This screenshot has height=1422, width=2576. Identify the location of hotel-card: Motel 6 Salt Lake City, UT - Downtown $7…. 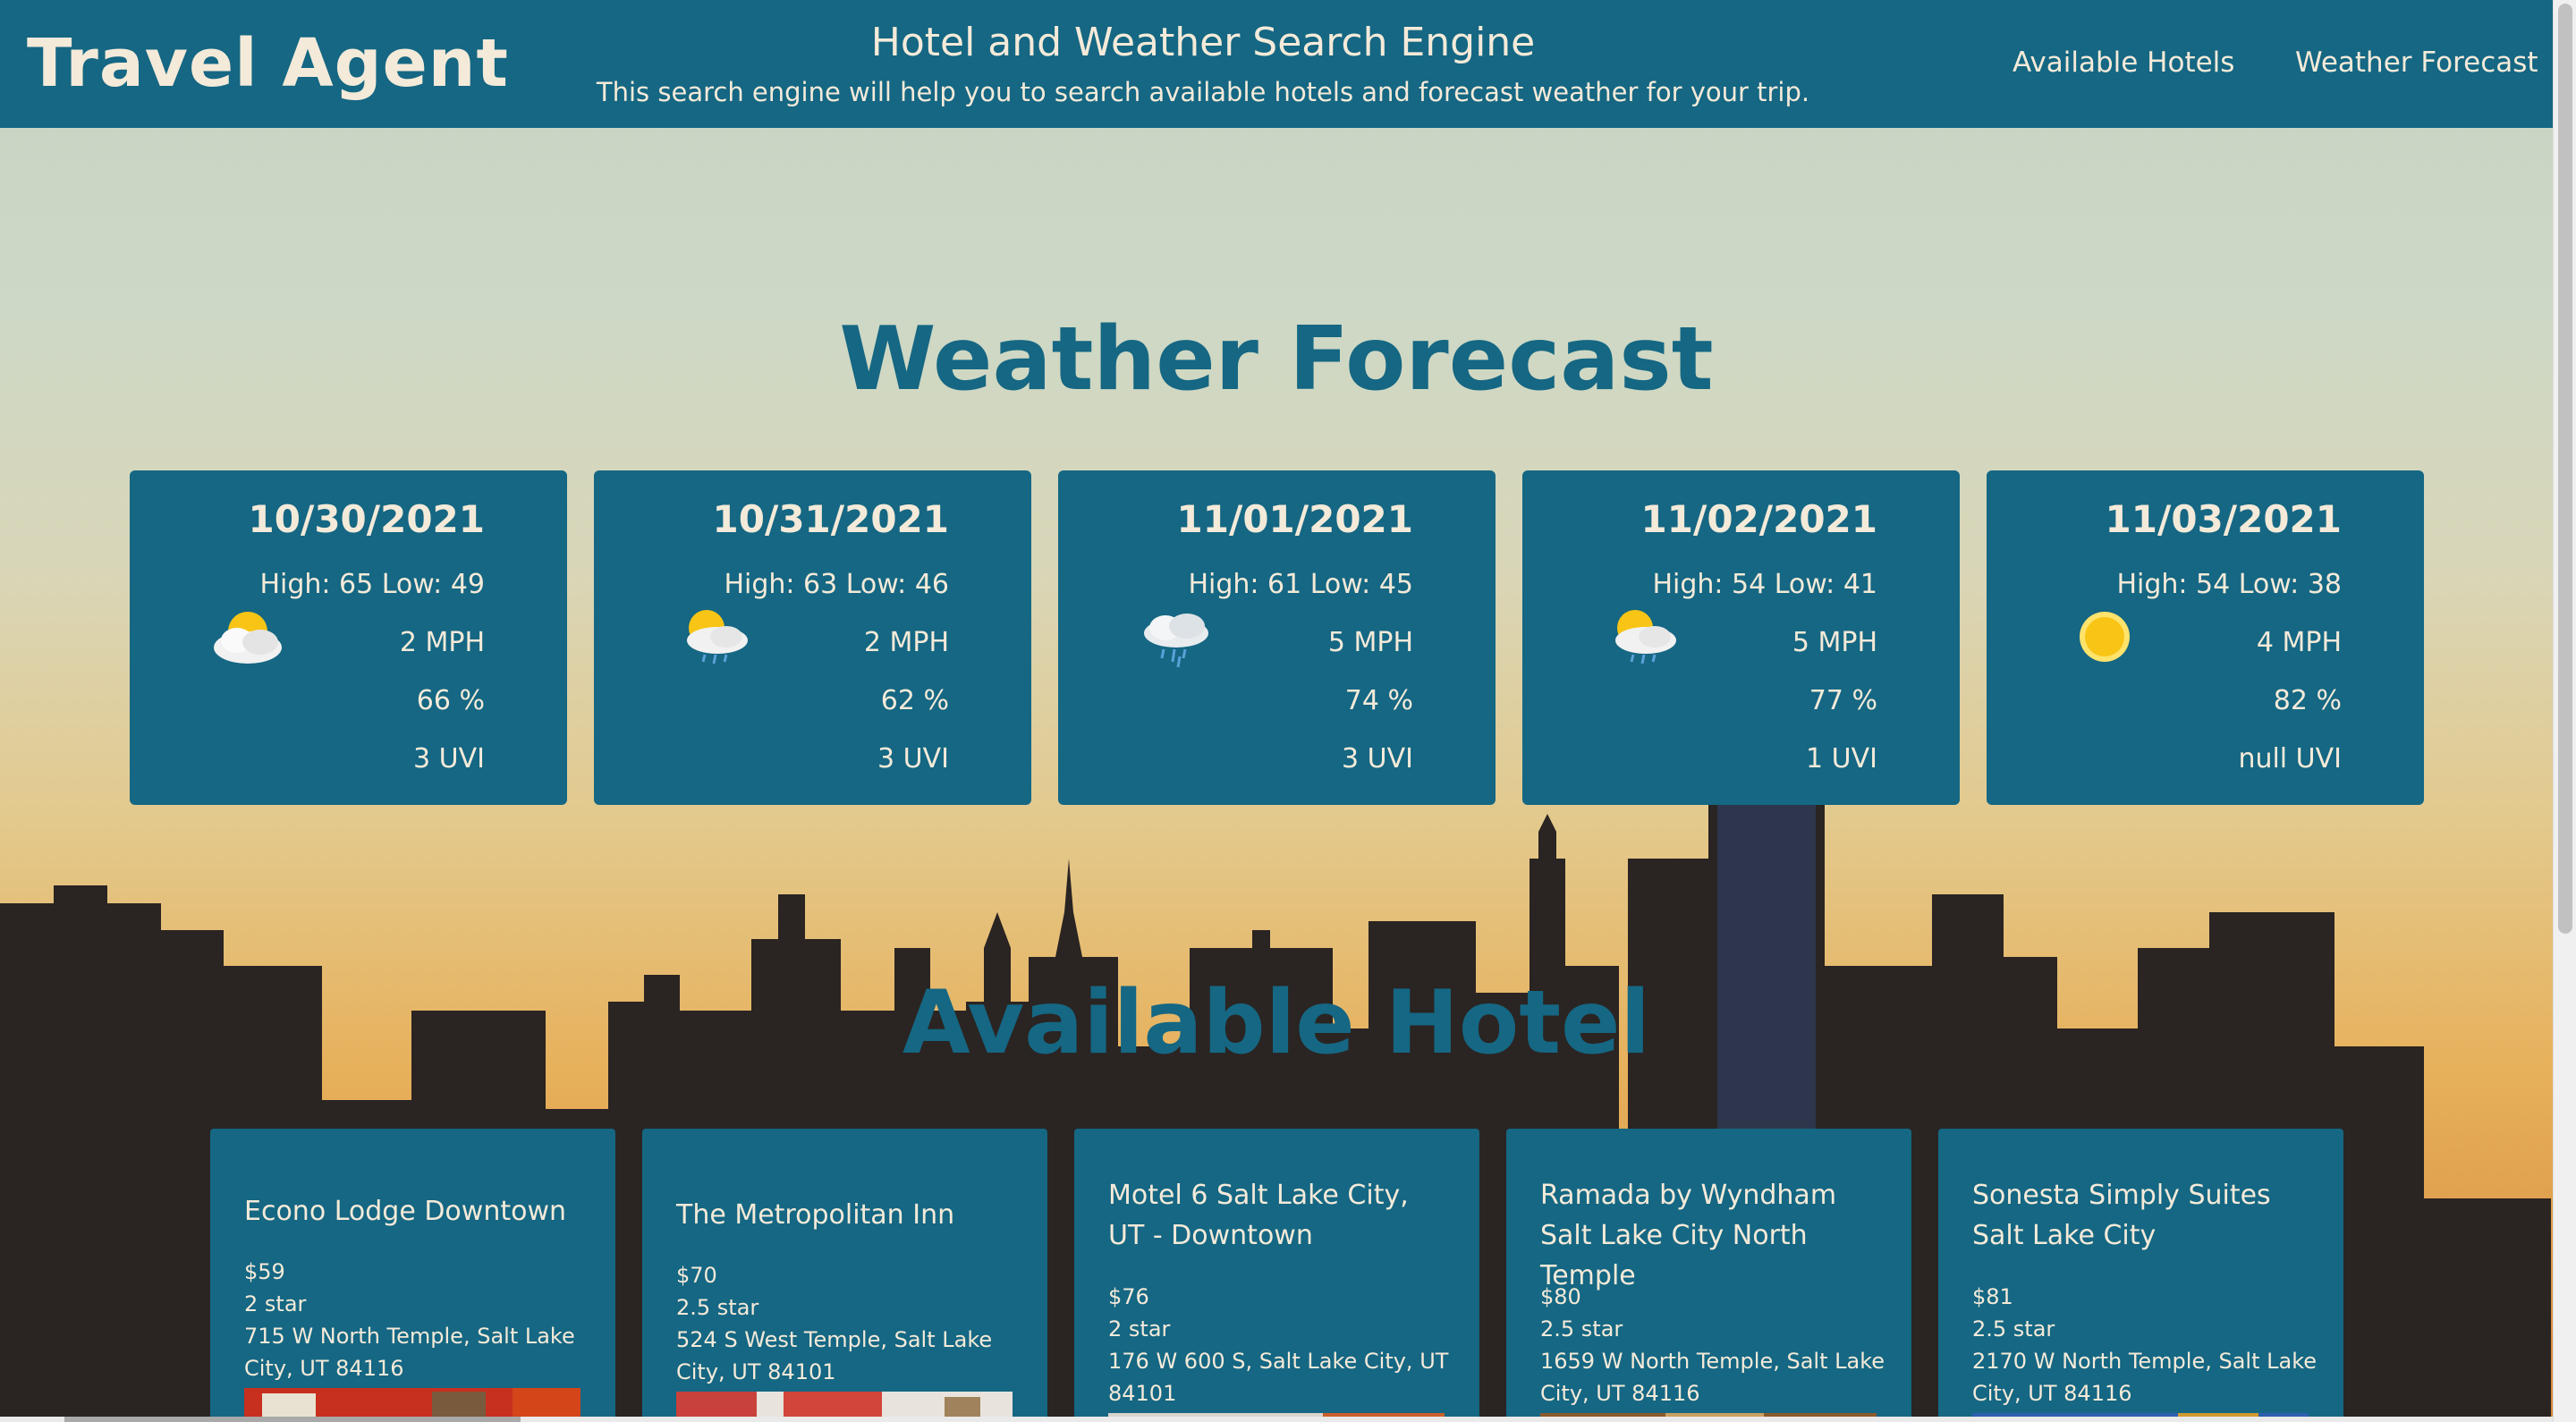
(1276, 1275).